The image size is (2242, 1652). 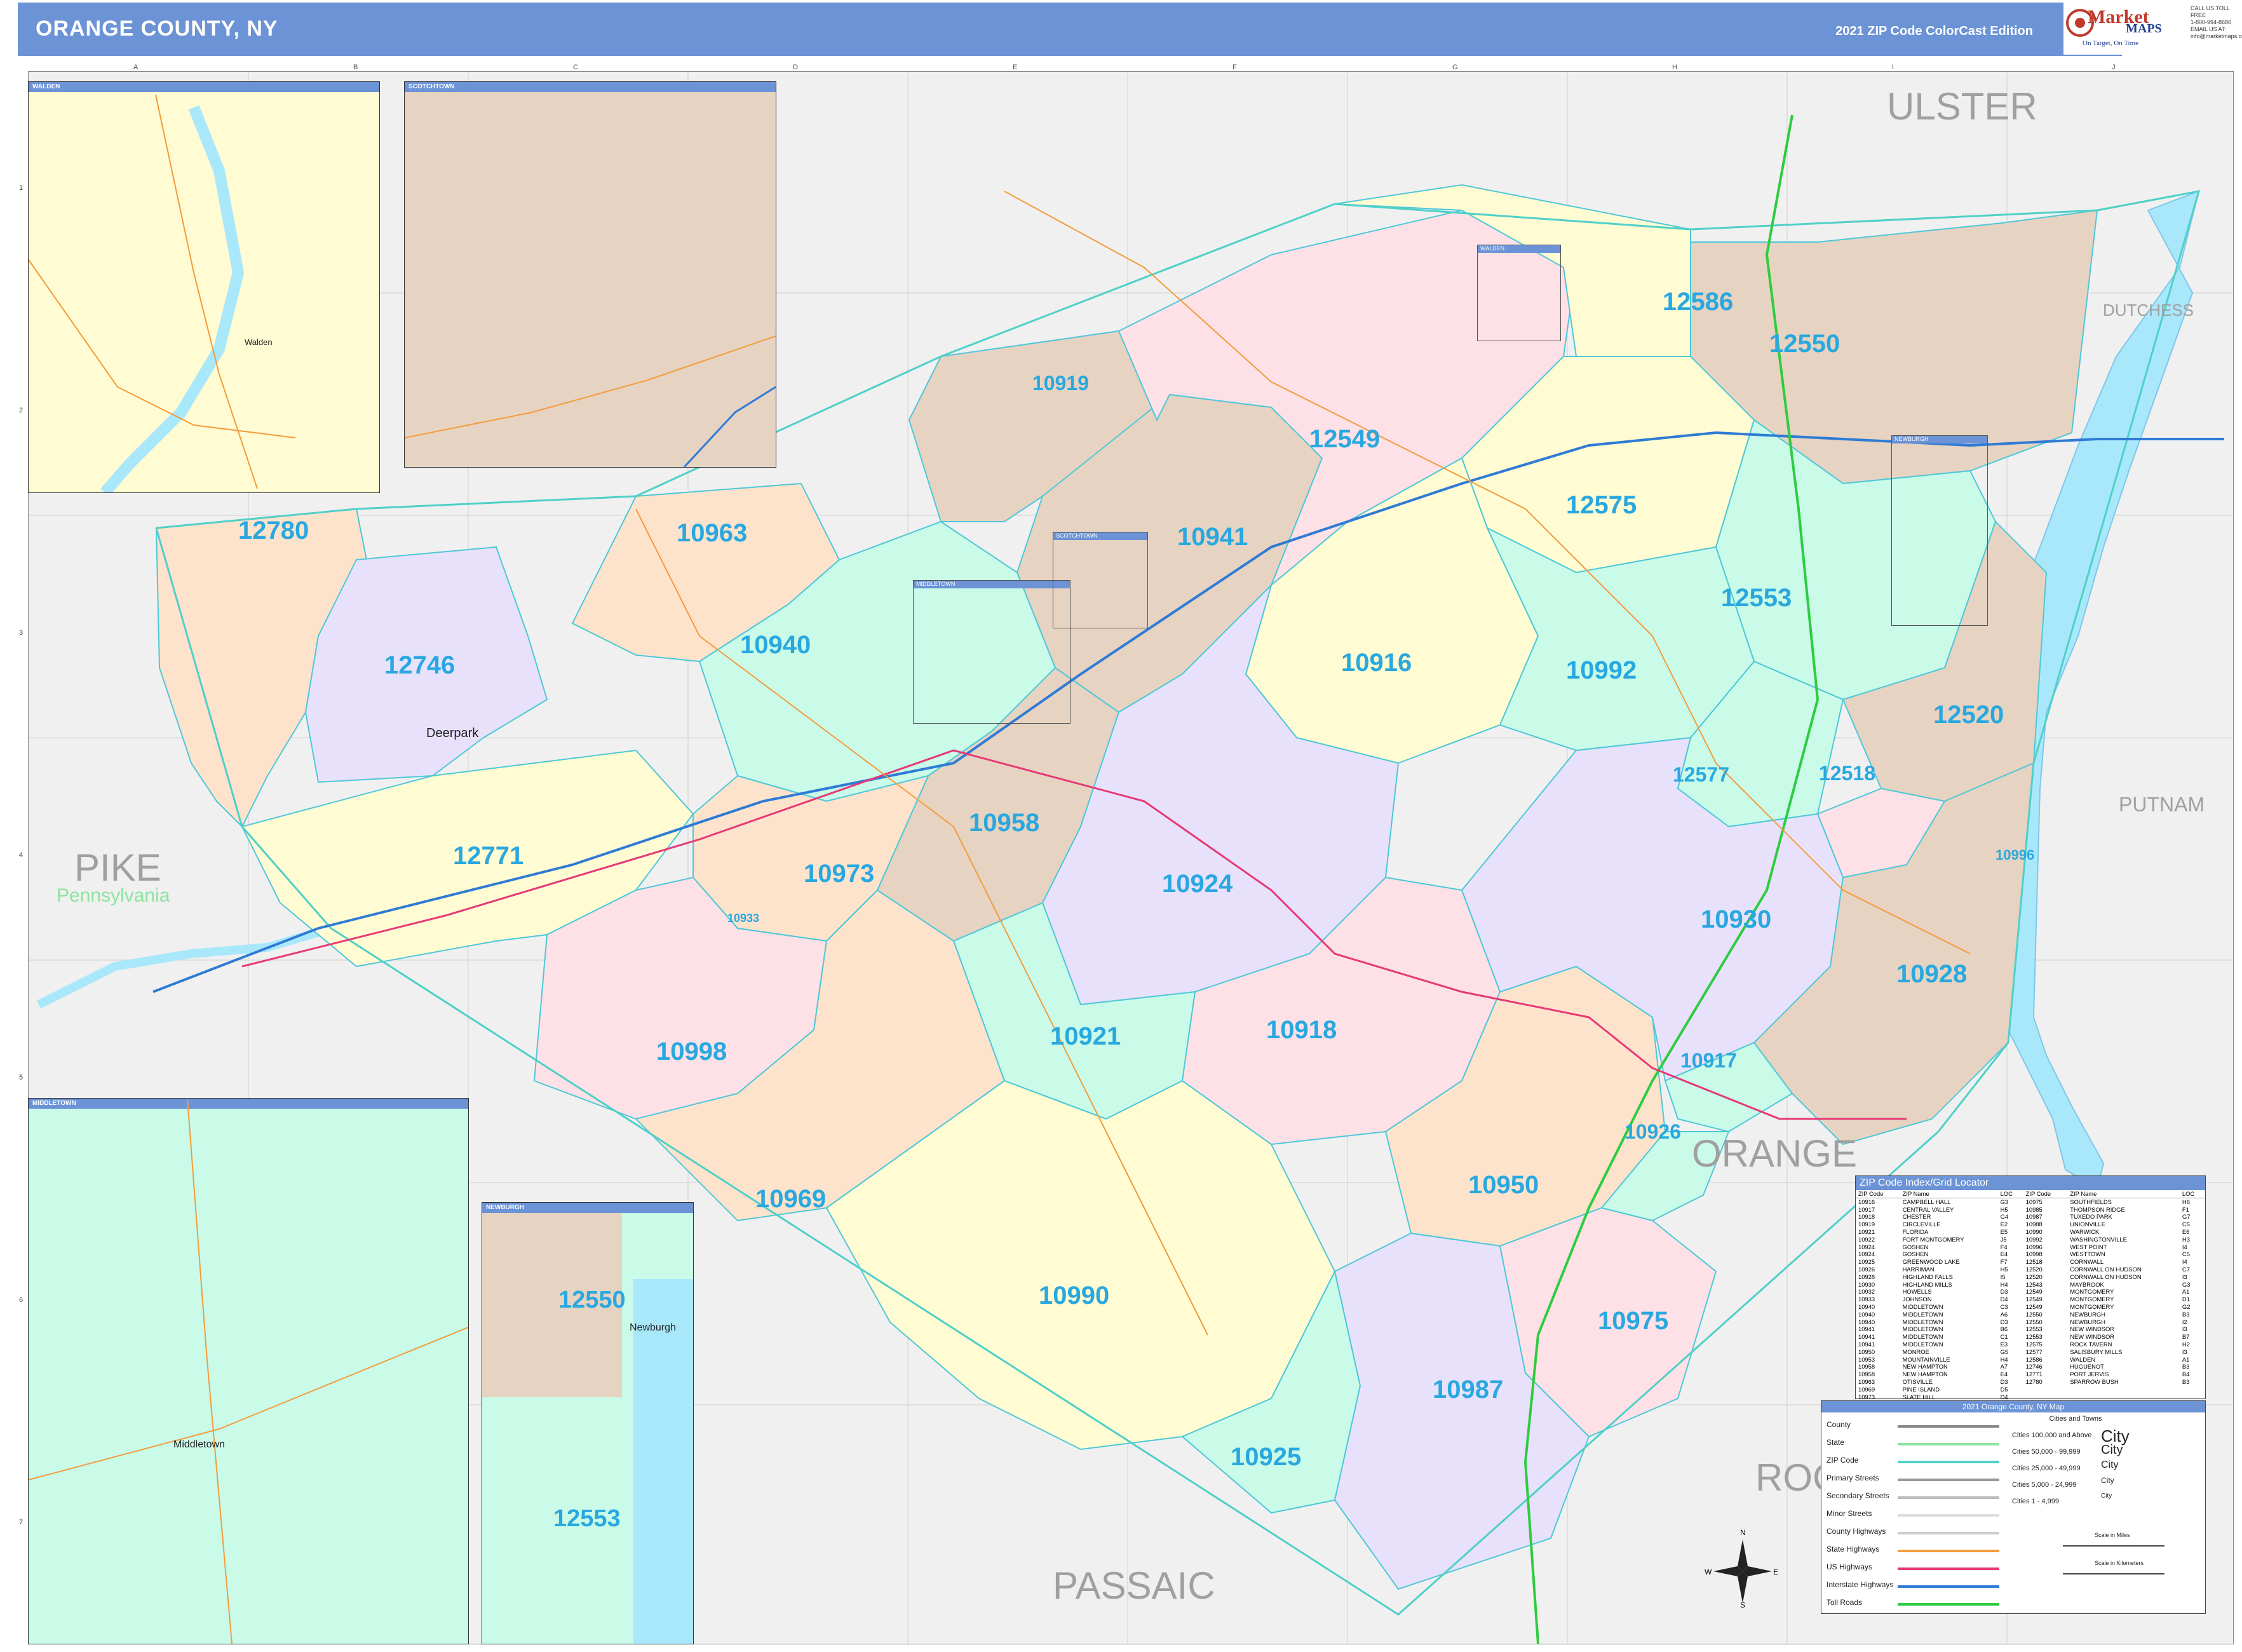 What do you see at coordinates (452, 733) in the screenshot?
I see `place-deerpark: Deerpark` at bounding box center [452, 733].